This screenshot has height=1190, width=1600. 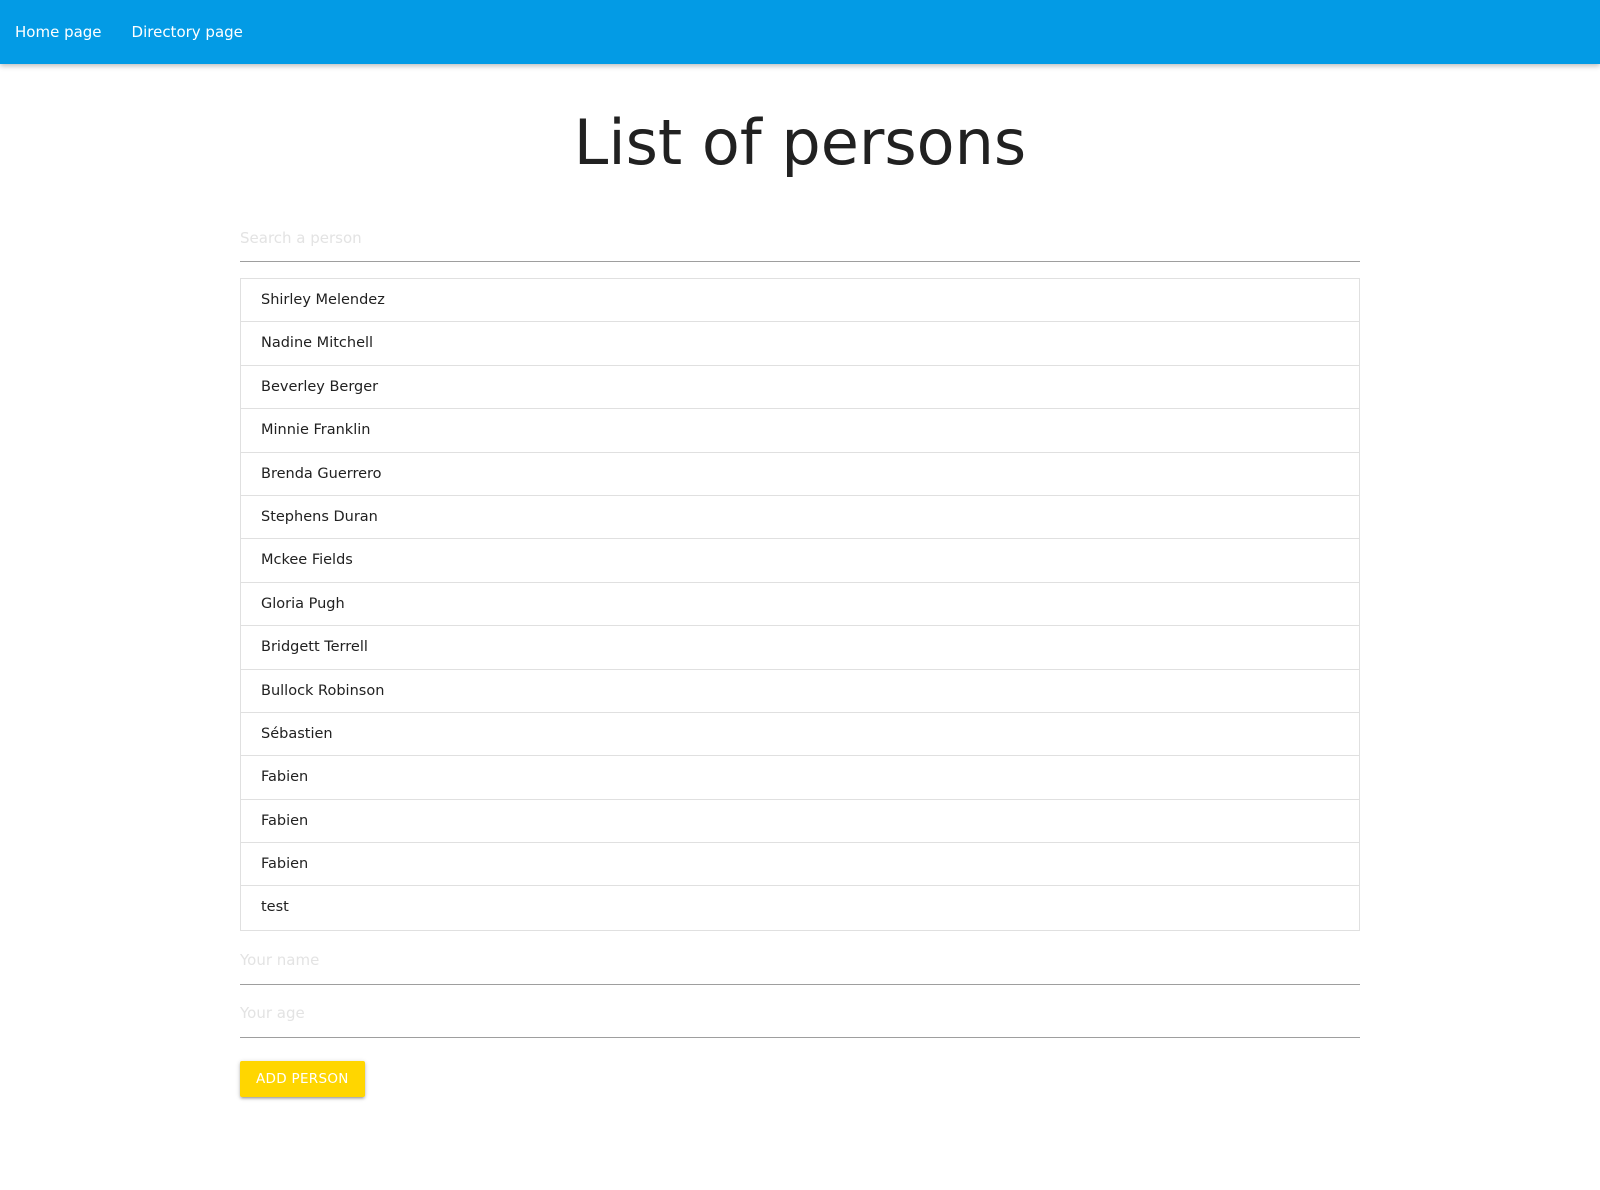 I want to click on add-person-button: Add person, so click(x=302, y=1078).